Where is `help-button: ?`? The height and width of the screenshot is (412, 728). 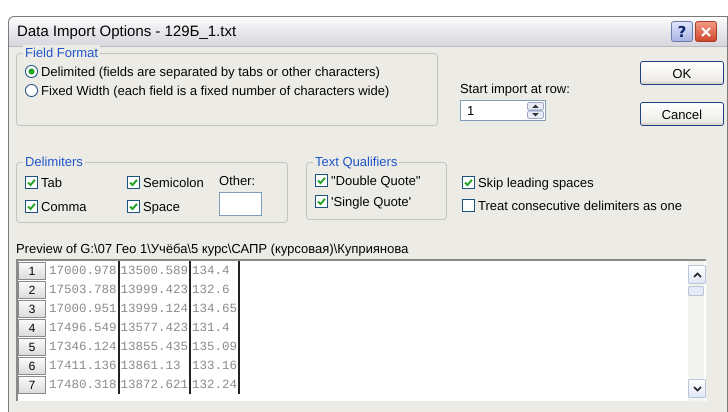
help-button: ? is located at coordinates (682, 31).